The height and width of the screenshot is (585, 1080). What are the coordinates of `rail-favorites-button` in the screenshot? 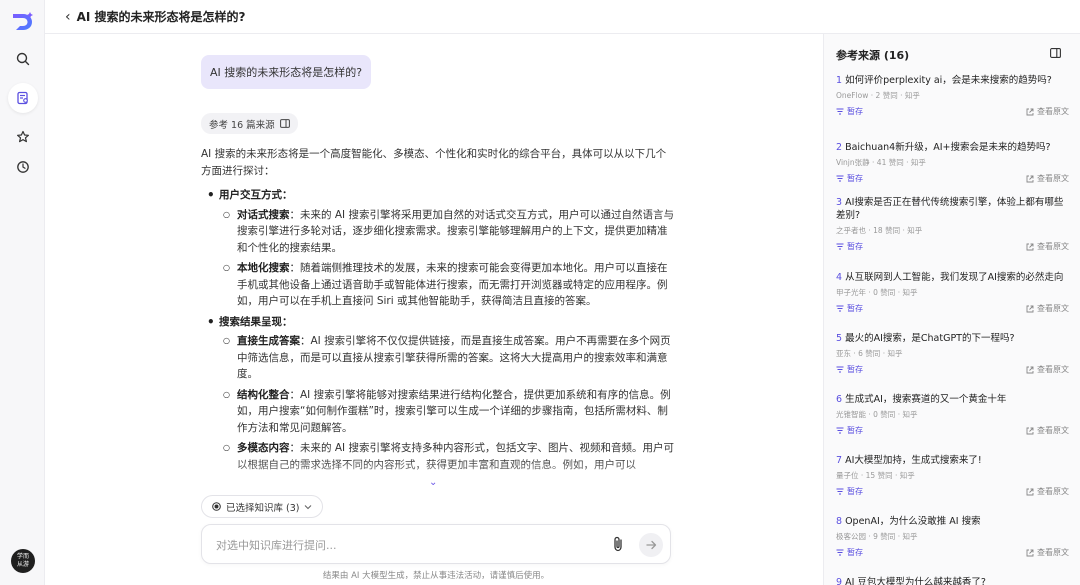 It's located at (23, 137).